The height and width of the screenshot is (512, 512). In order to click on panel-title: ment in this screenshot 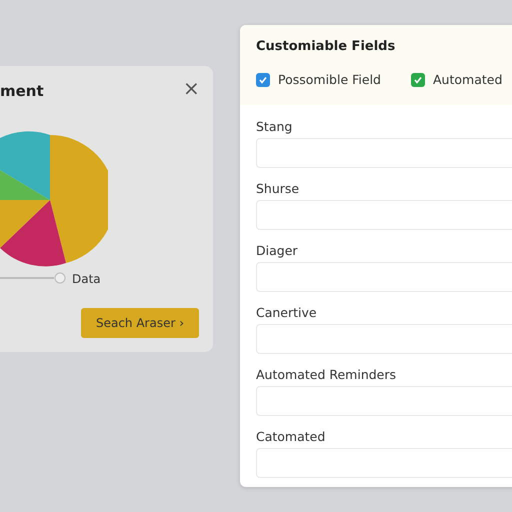, I will do `click(22, 91)`.